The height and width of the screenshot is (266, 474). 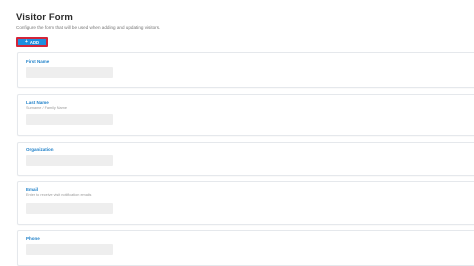 What do you see at coordinates (245, 159) in the screenshot?
I see `field-card-organization: Organization` at bounding box center [245, 159].